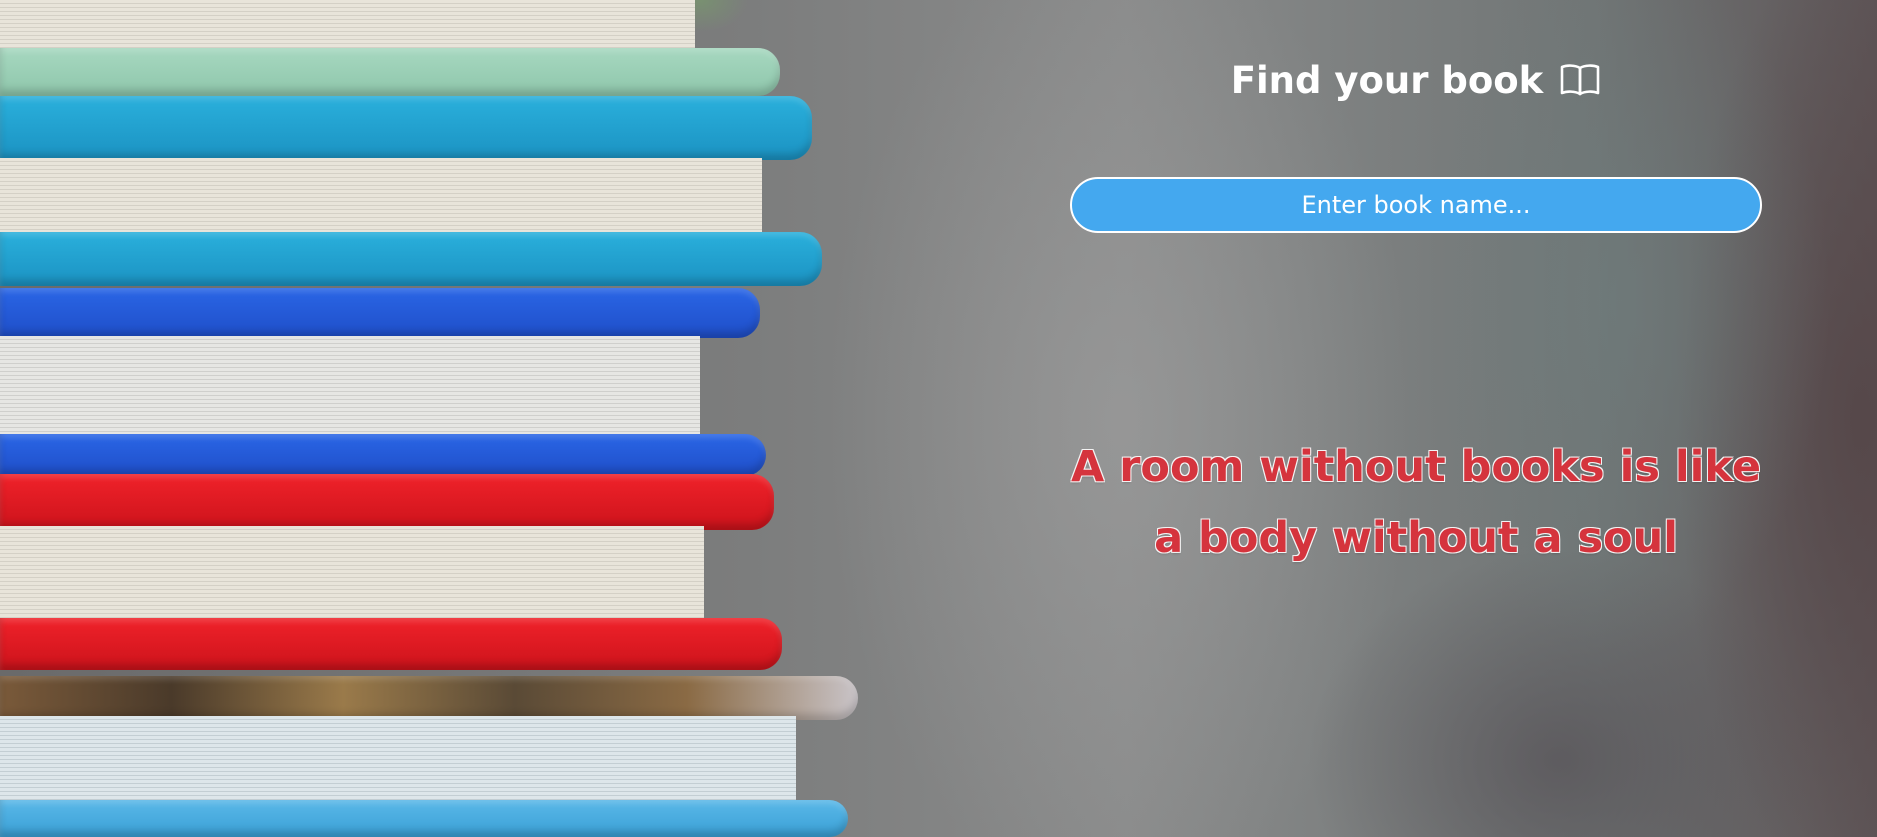 This screenshot has width=1877, height=837. What do you see at coordinates (1387, 80) in the screenshot?
I see `page-title-text: Find your book` at bounding box center [1387, 80].